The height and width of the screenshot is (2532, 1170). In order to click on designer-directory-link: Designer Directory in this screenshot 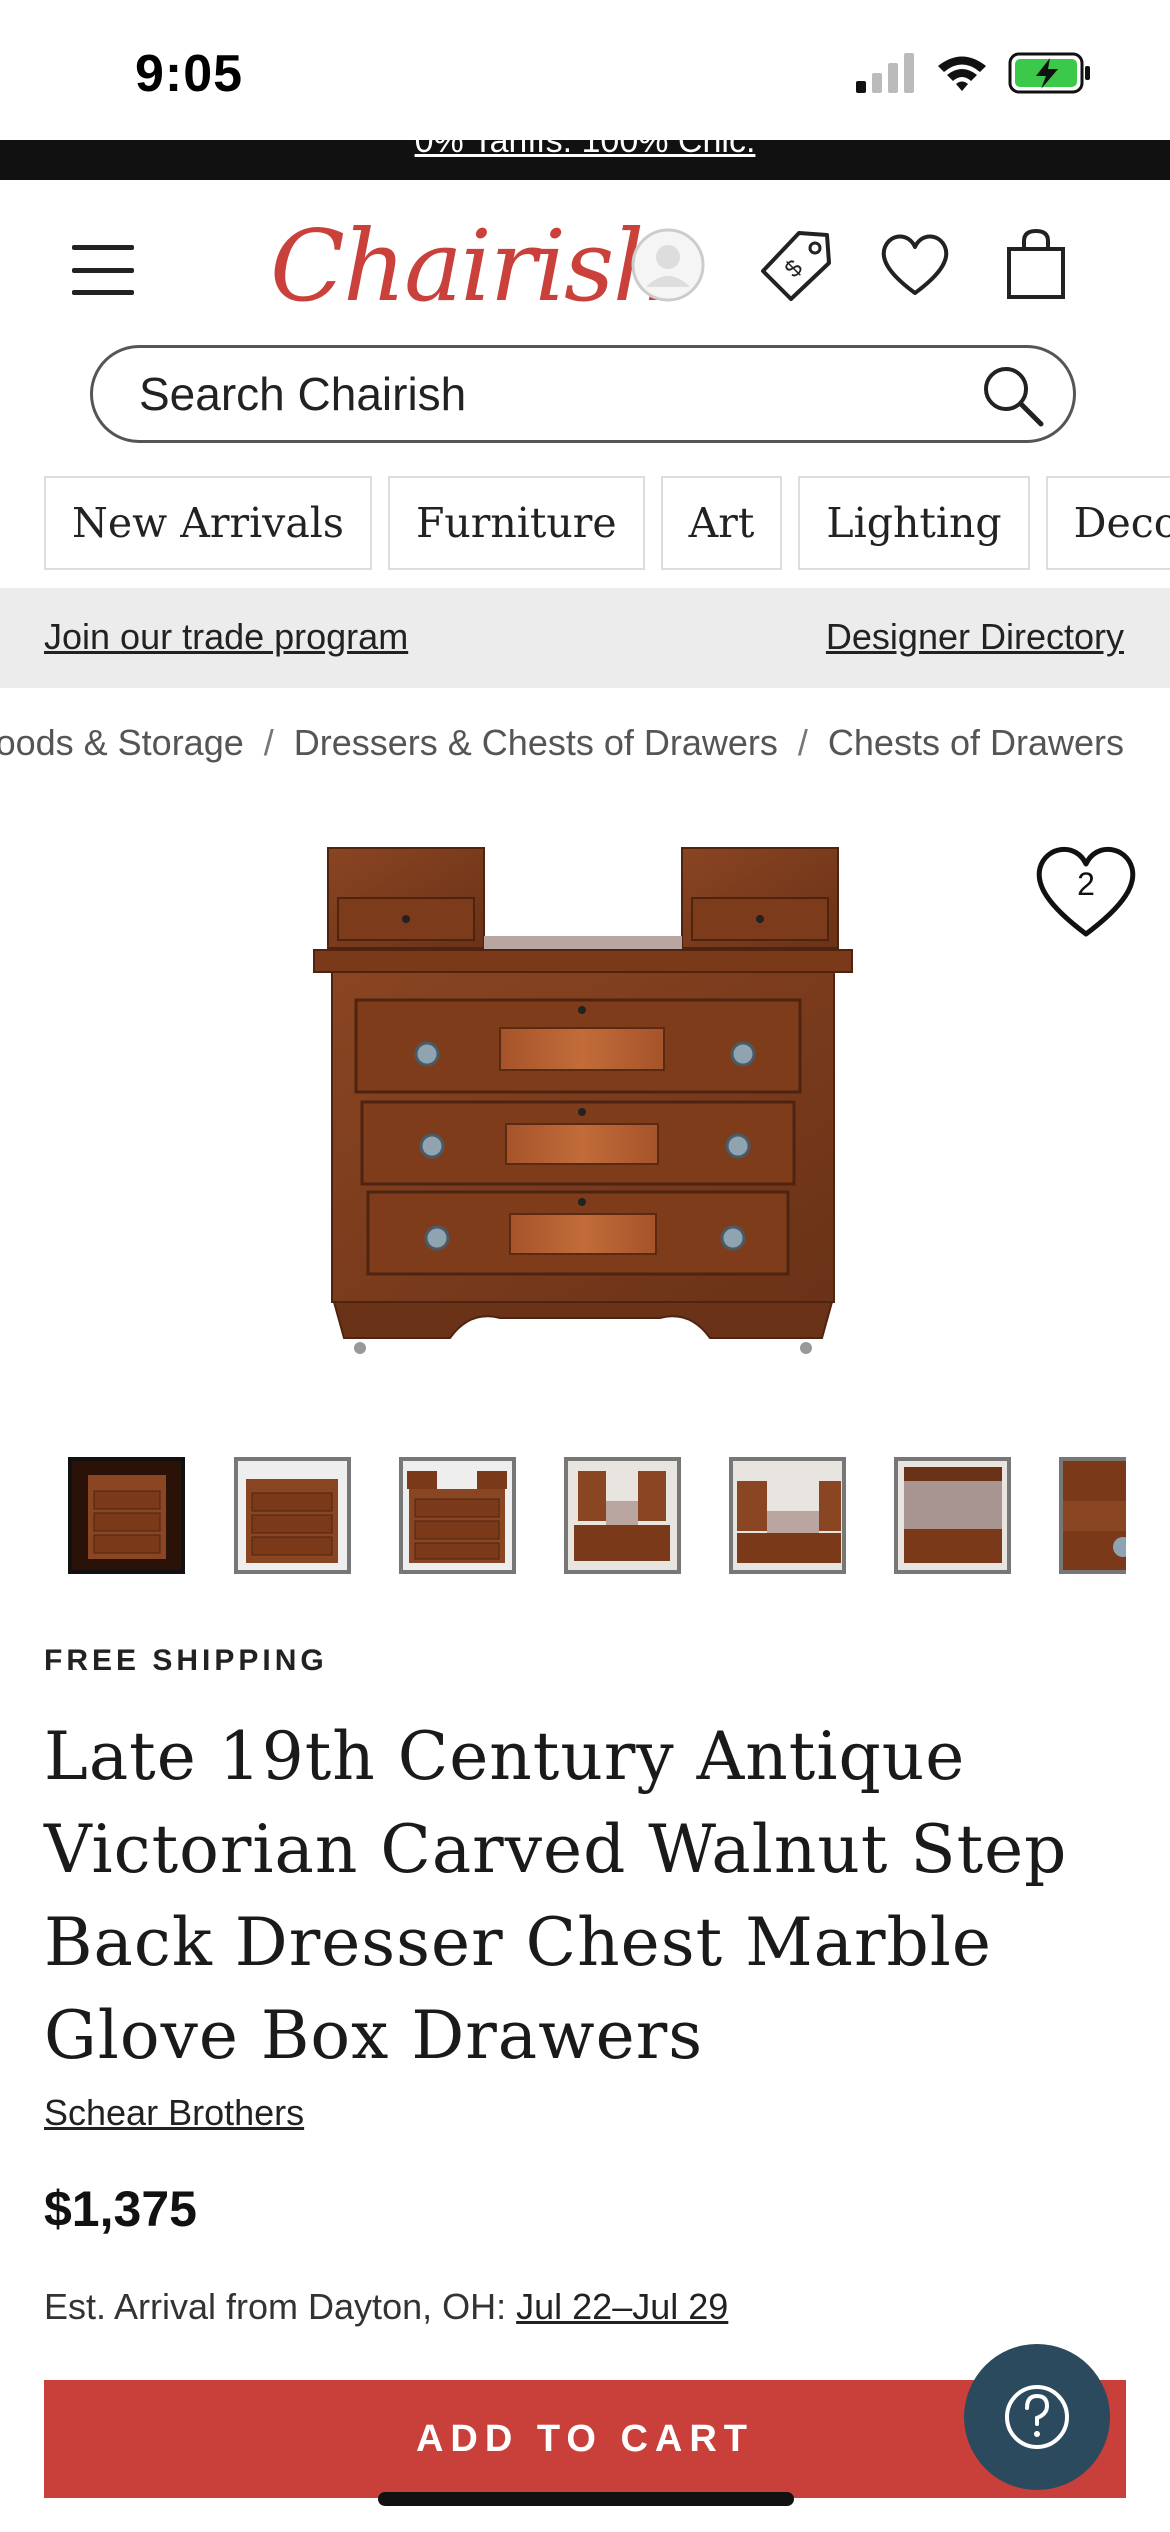, I will do `click(975, 637)`.